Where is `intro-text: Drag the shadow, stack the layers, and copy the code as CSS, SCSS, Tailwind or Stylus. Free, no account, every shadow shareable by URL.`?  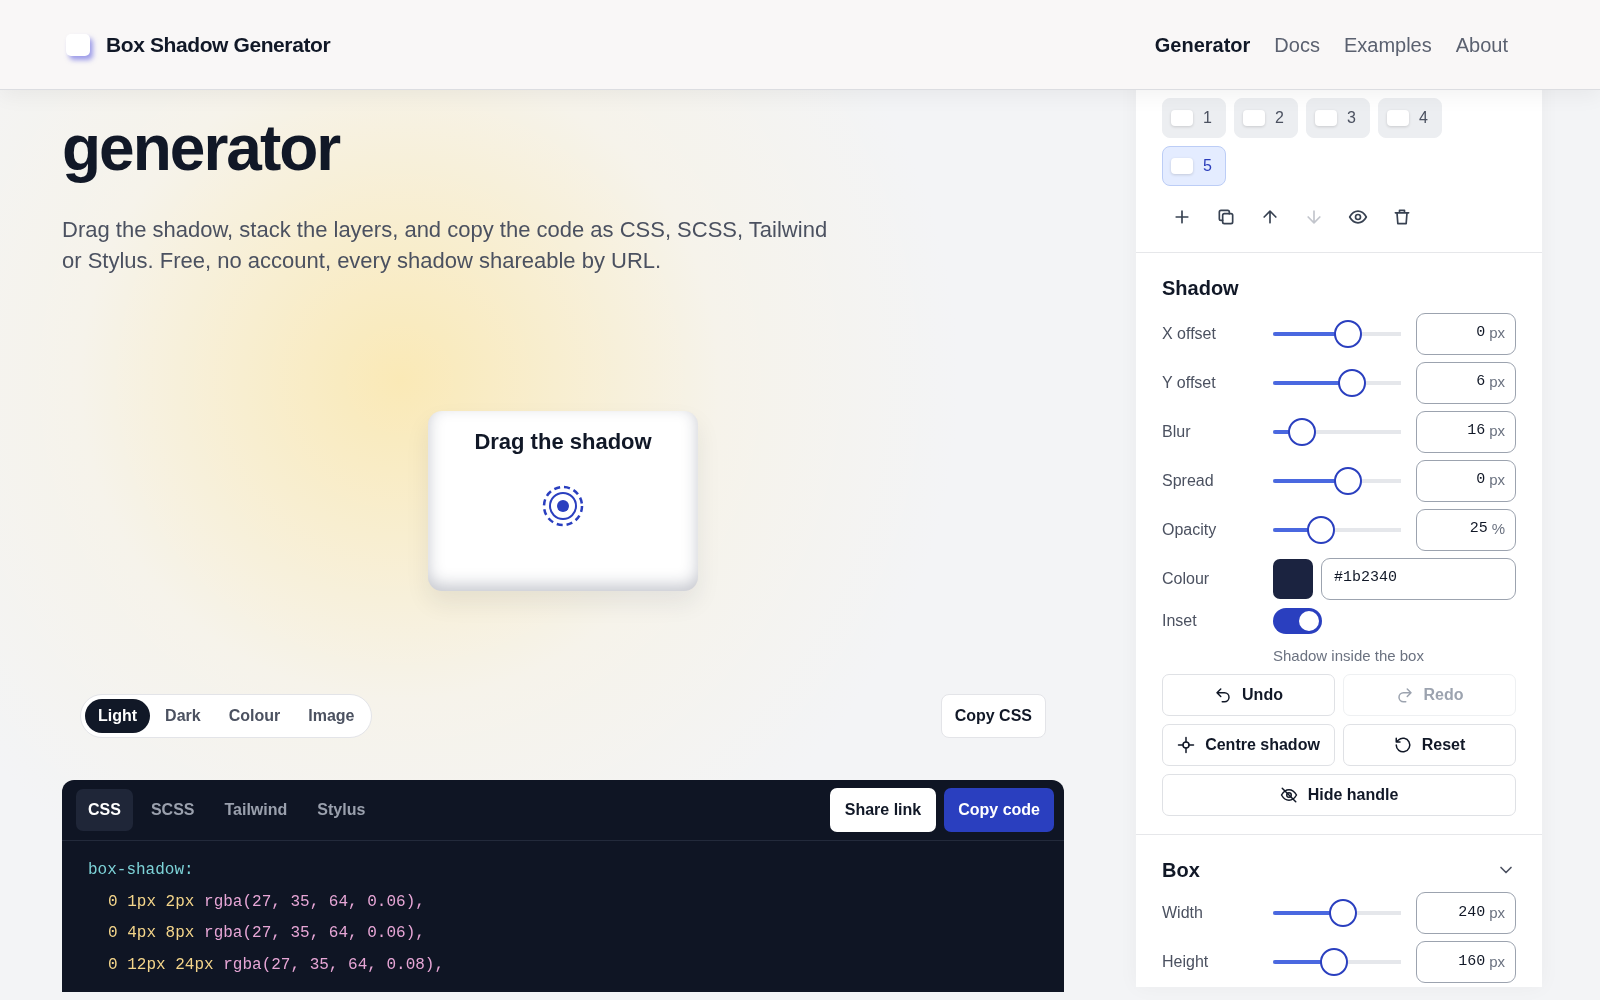 intro-text: Drag the shadow, stack the layers, and copy the code as CSS, SCSS, Tailwind or Stylus. Free, no account, every shadow shareable by URL. is located at coordinates (445, 245).